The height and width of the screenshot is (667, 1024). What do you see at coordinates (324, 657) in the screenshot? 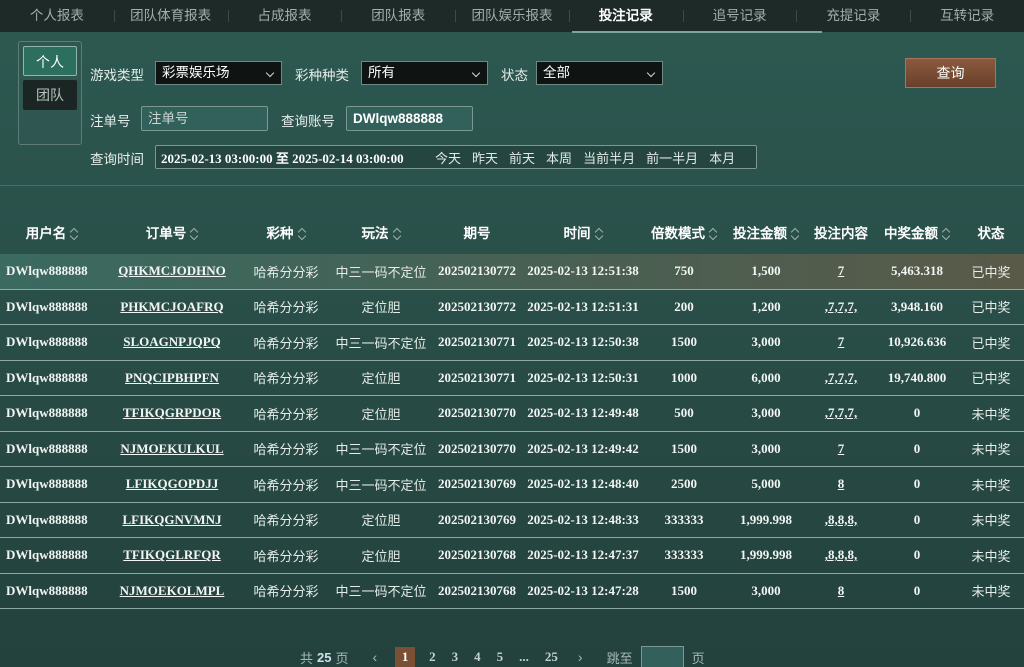
I see `total-pages: 25` at bounding box center [324, 657].